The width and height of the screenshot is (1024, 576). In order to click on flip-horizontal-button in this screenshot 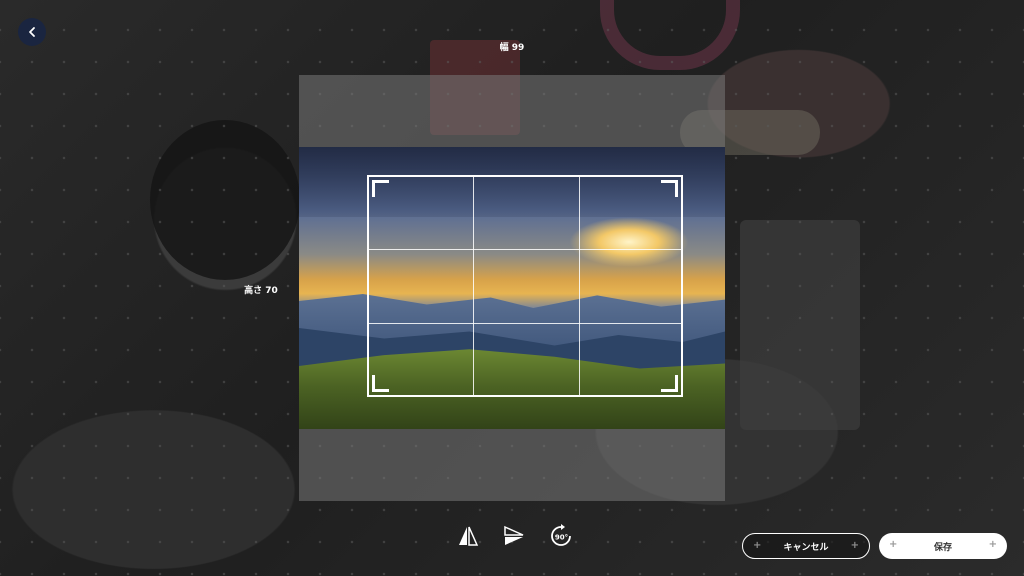, I will do `click(468, 536)`.